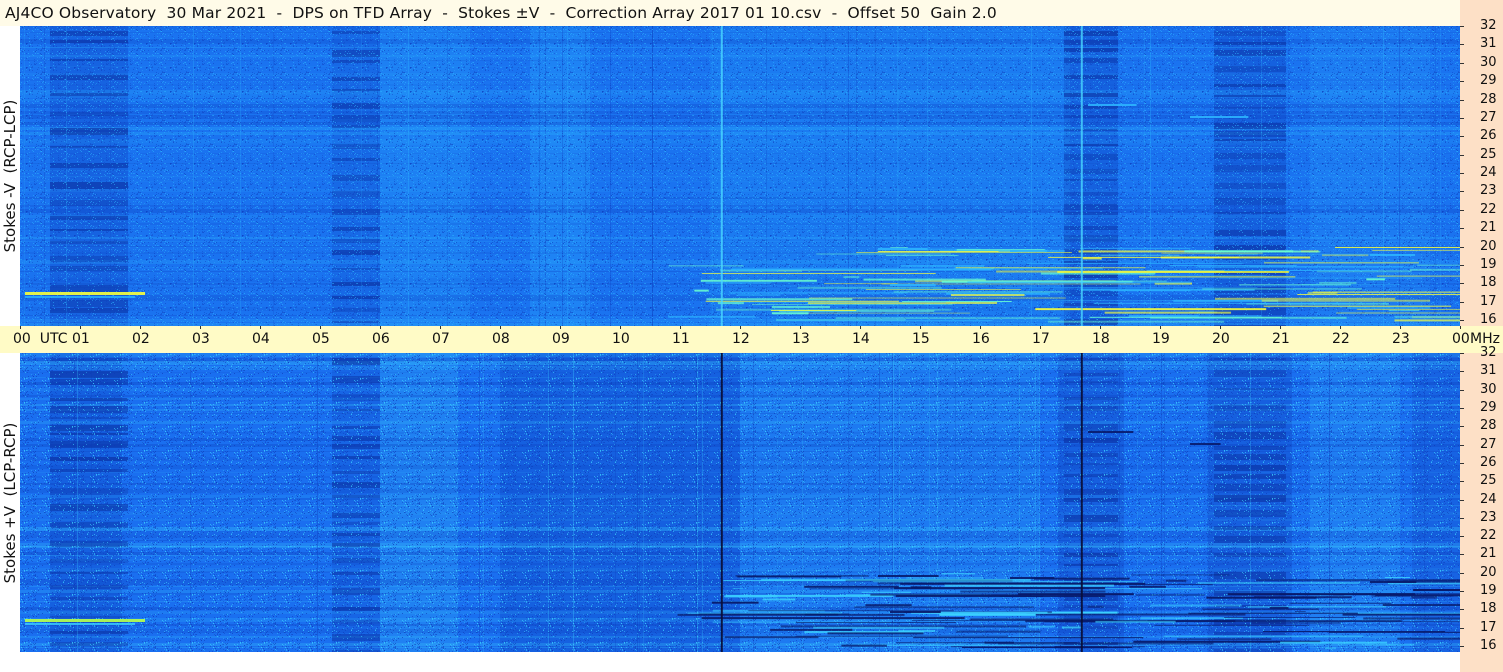  I want to click on frequency-tick-label: 17, so click(1488, 301).